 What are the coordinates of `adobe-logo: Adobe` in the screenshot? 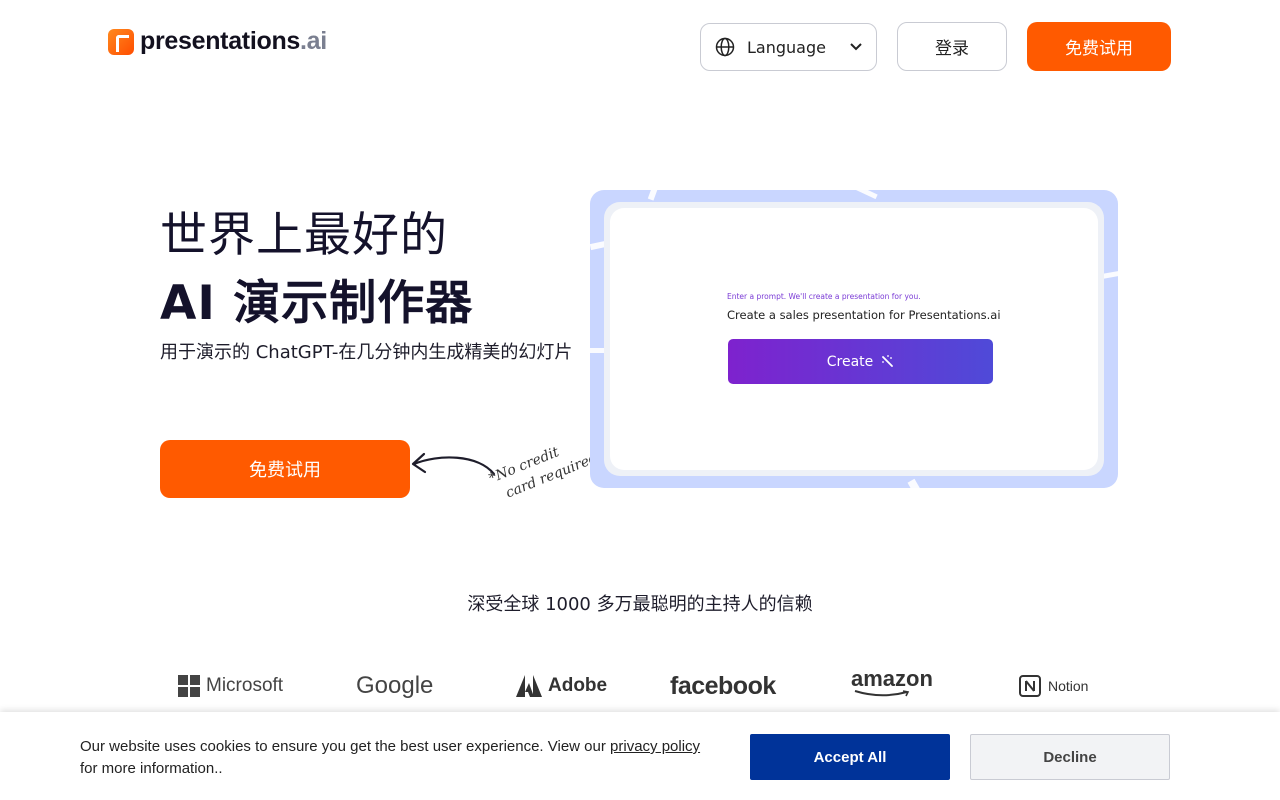 It's located at (561, 686).